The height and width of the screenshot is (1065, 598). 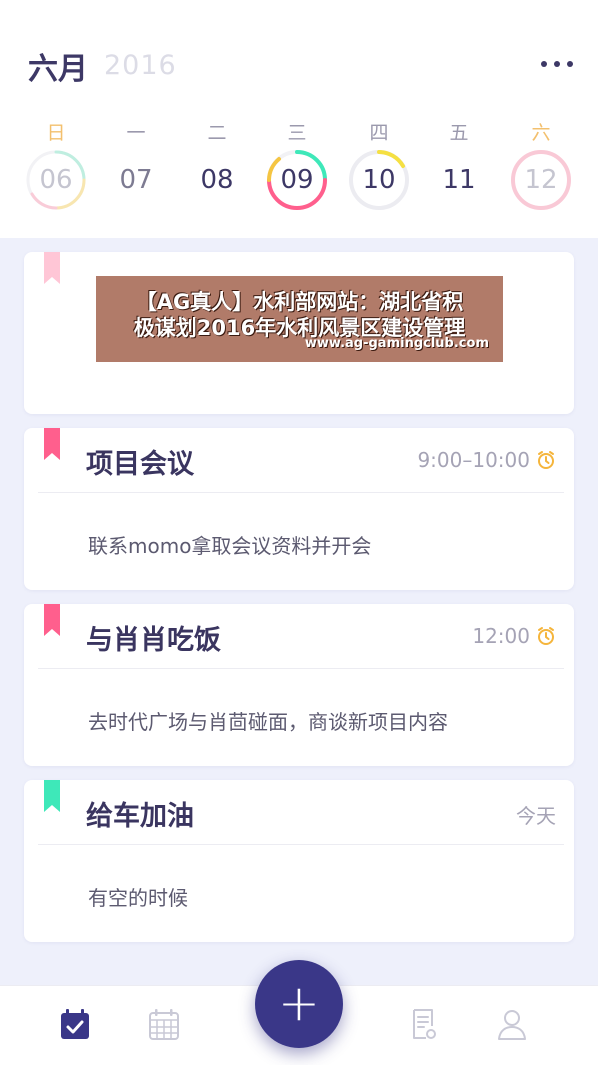 What do you see at coordinates (512, 1024) in the screenshot?
I see `user-icon` at bounding box center [512, 1024].